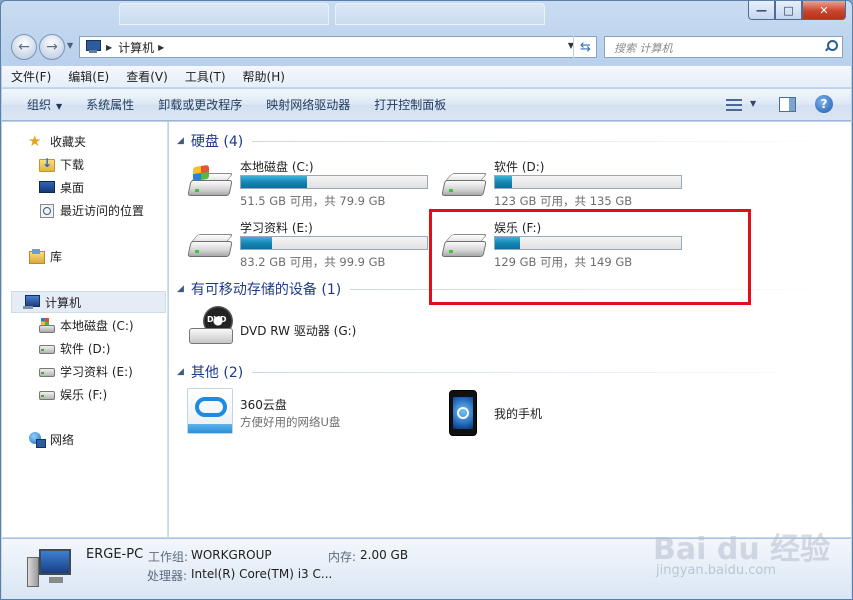 The width and height of the screenshot is (853, 600). I want to click on menu-tools: 工具(T), so click(205, 76).